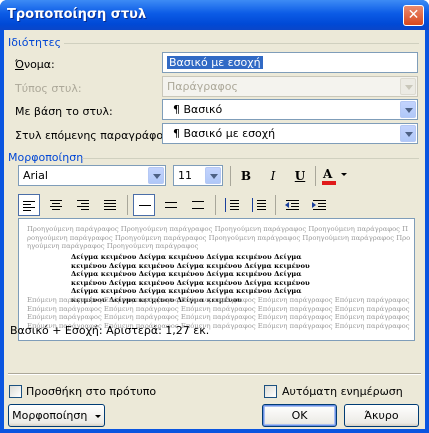 This screenshot has width=429, height=433. Describe the element at coordinates (46, 157) in the screenshot. I see `formatting-heading: Μορφοποίηση` at that location.